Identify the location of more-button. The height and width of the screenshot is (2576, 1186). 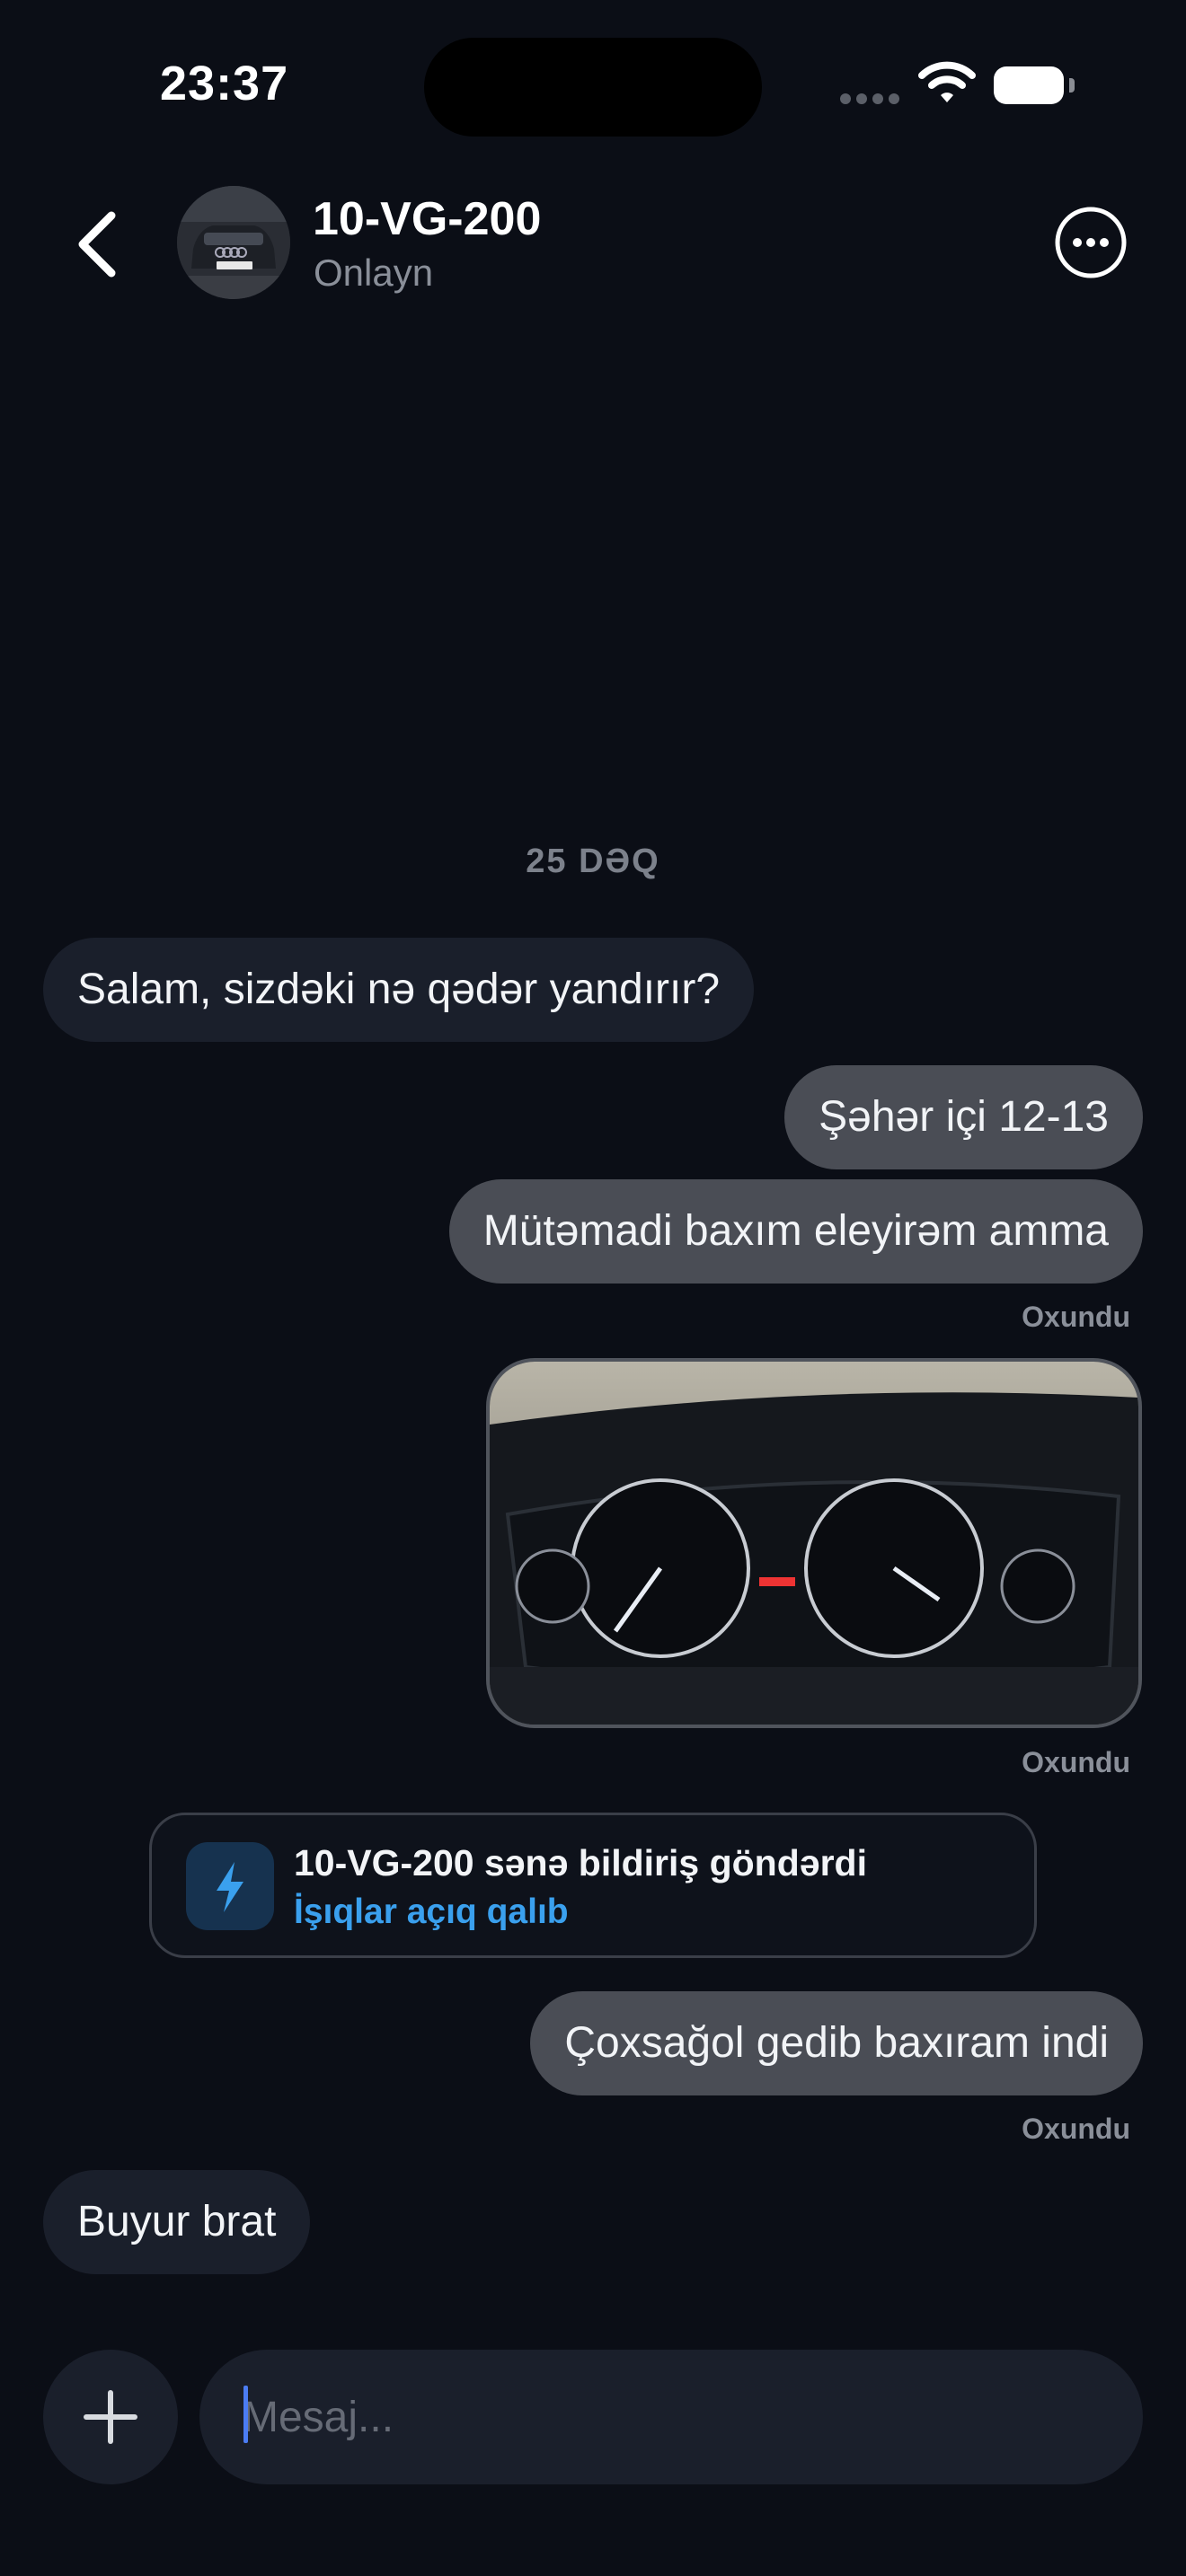
(1090, 242).